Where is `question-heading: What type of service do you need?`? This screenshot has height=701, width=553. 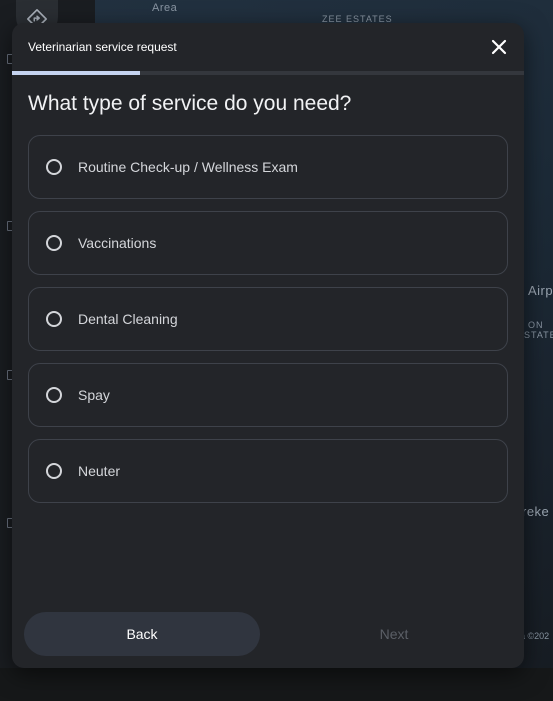
question-heading: What type of service do you need? is located at coordinates (190, 103).